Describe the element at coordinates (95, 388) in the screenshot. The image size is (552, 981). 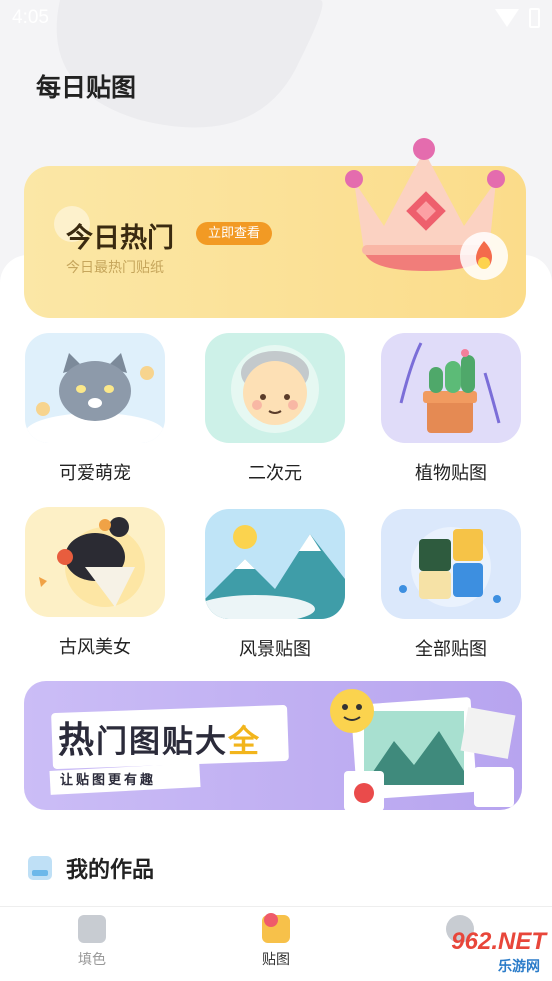
I see `cat-icon` at that location.